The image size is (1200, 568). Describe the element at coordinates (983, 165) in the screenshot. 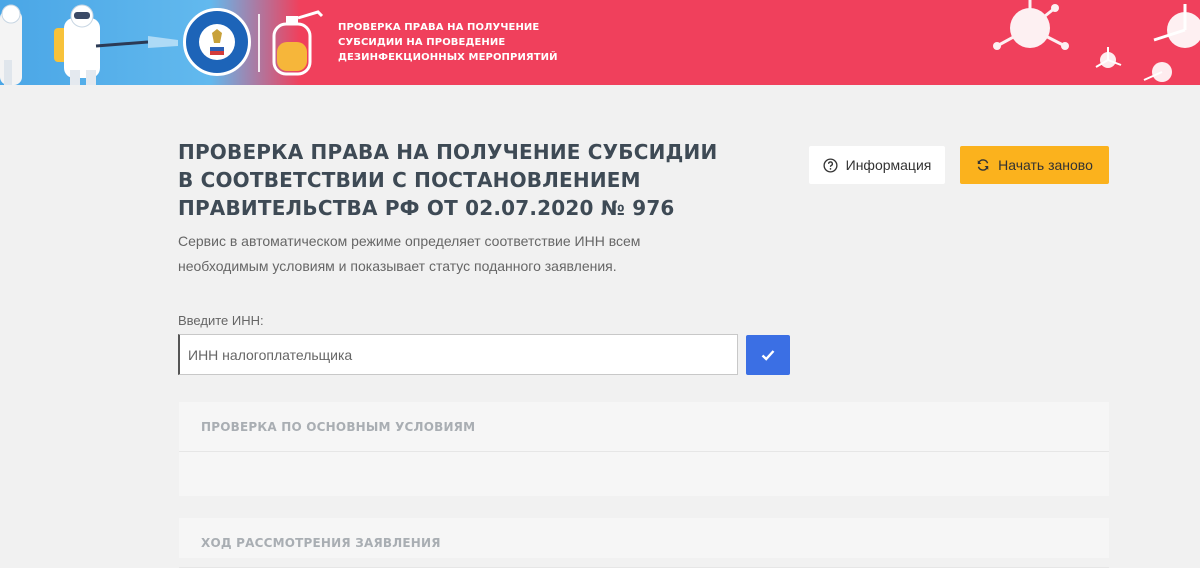

I see `refresh-icon` at that location.